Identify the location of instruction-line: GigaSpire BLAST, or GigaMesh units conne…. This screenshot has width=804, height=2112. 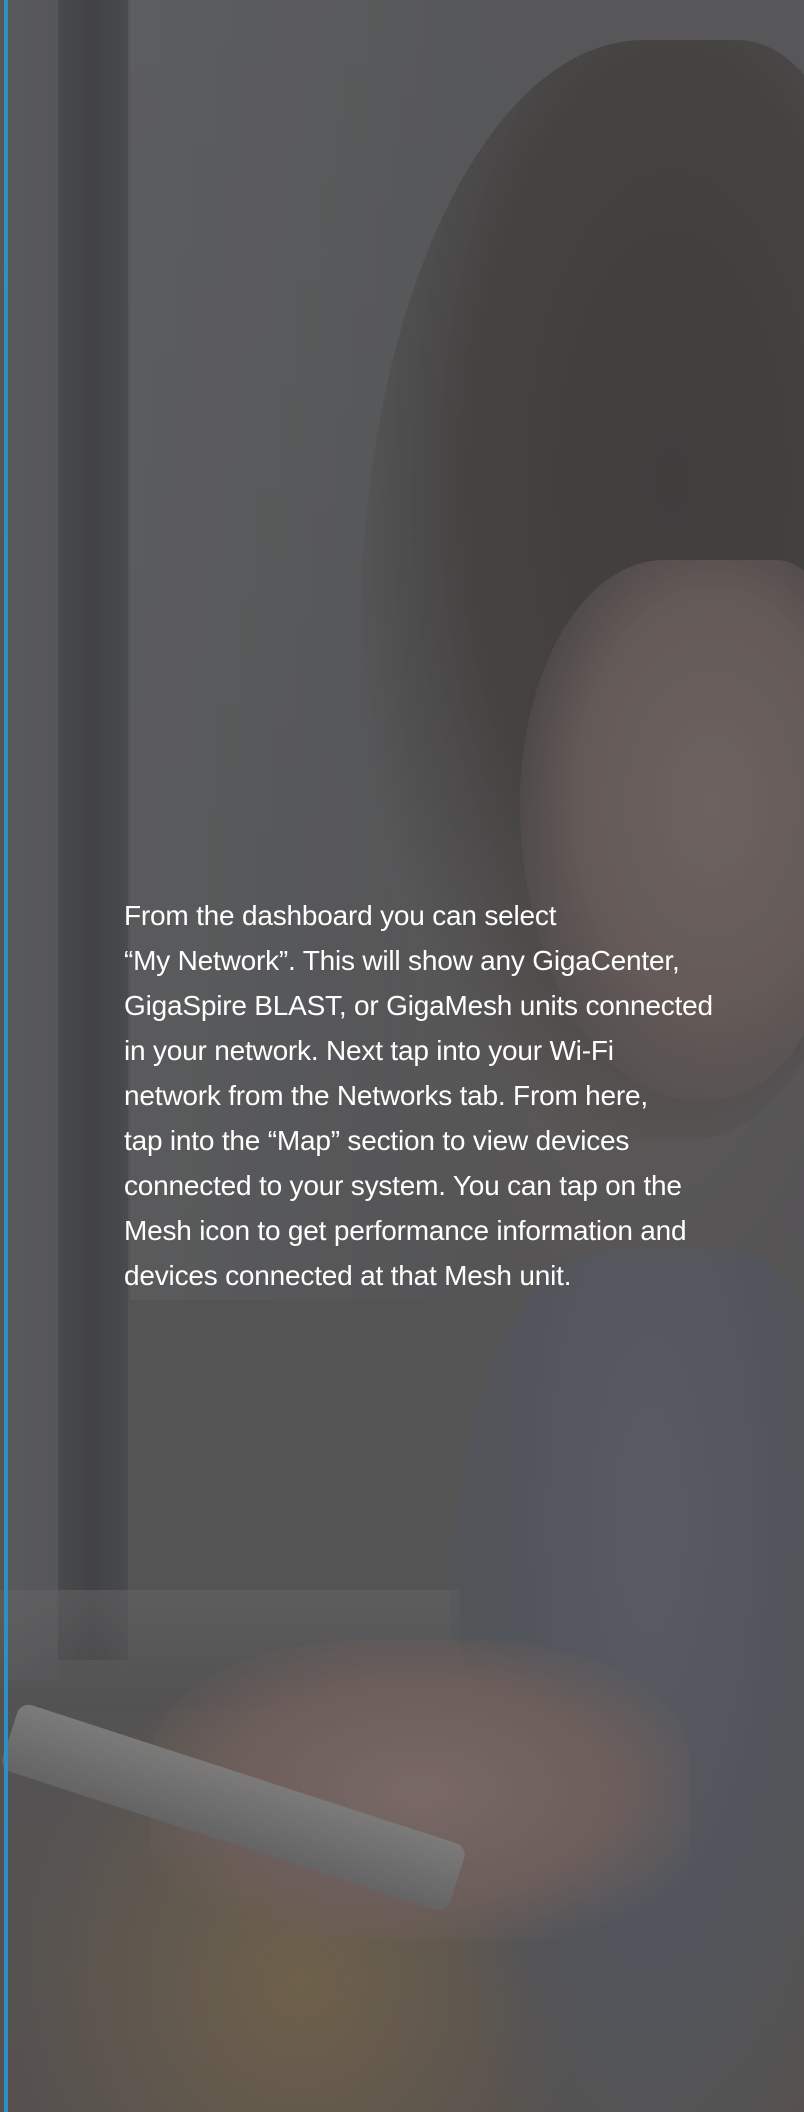
(418, 1005).